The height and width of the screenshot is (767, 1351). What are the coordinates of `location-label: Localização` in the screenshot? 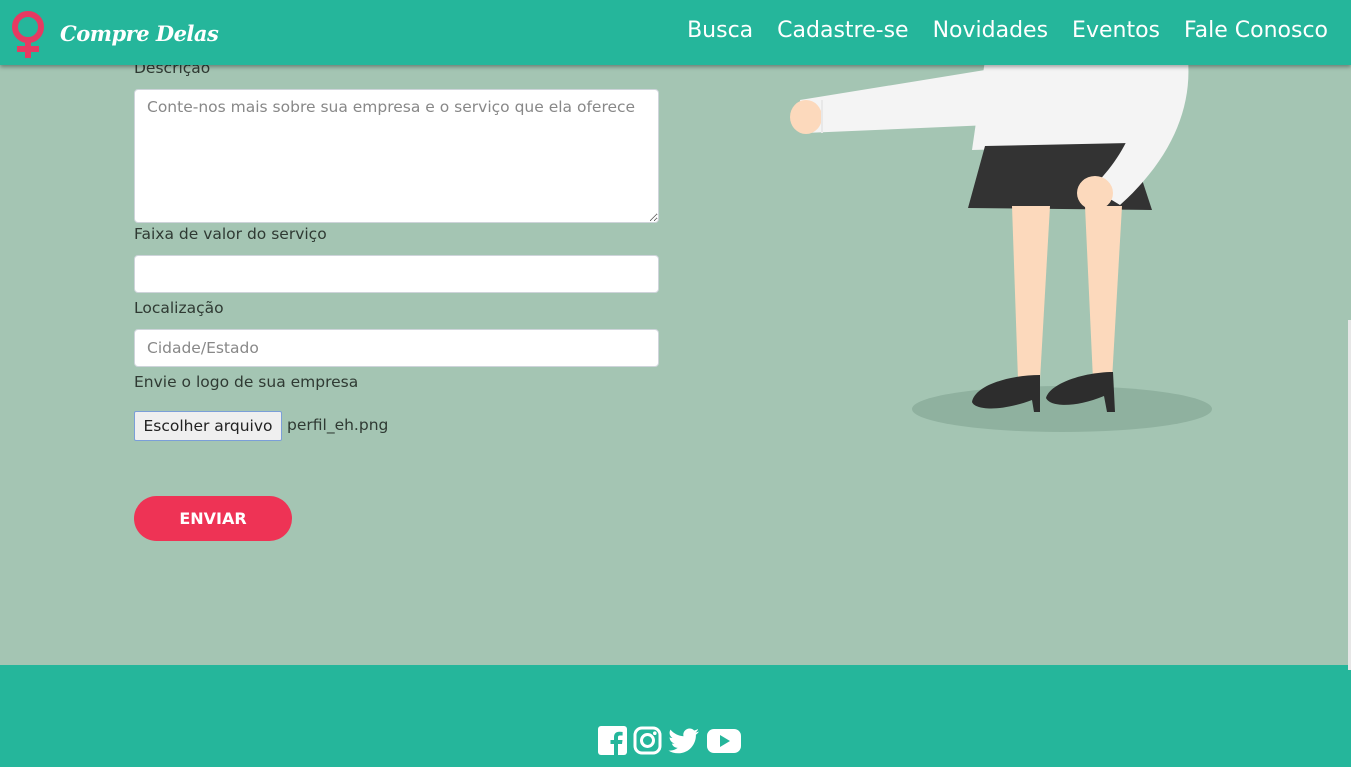 It's located at (179, 308).